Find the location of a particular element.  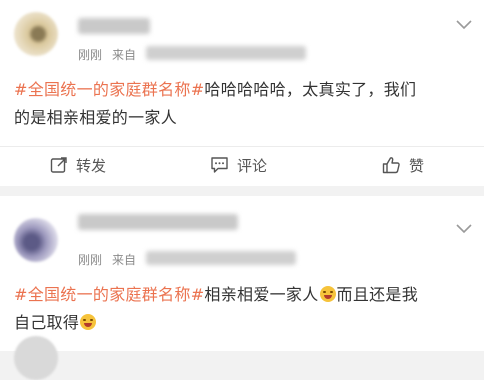

like-icon is located at coordinates (391, 165).